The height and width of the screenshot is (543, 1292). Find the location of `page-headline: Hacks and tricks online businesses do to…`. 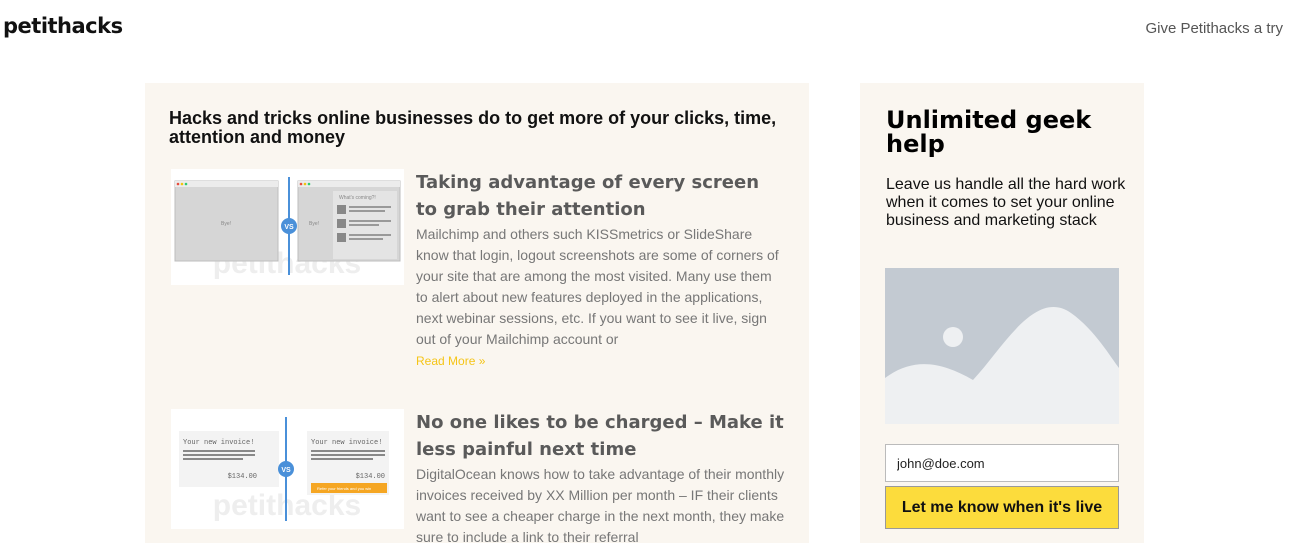

page-headline: Hacks and tricks online businesses do to… is located at coordinates (473, 127).